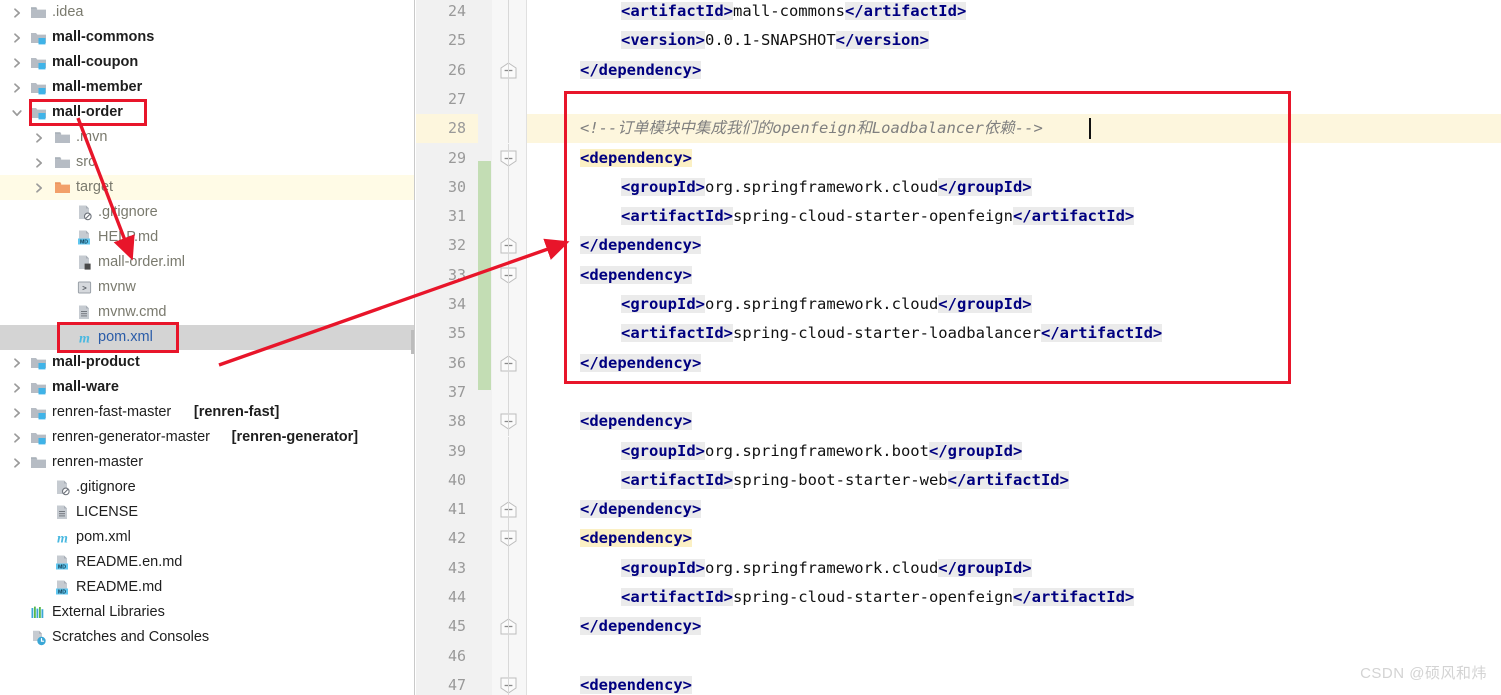 This screenshot has width=1501, height=695. What do you see at coordinates (441, 568) in the screenshot?
I see `line-number: 43` at bounding box center [441, 568].